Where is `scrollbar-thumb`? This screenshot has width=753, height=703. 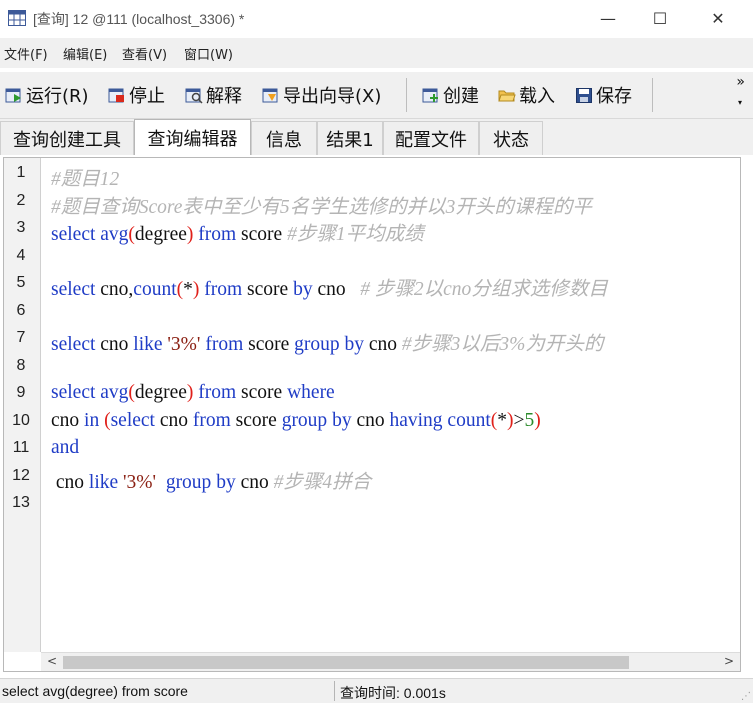 scrollbar-thumb is located at coordinates (346, 662).